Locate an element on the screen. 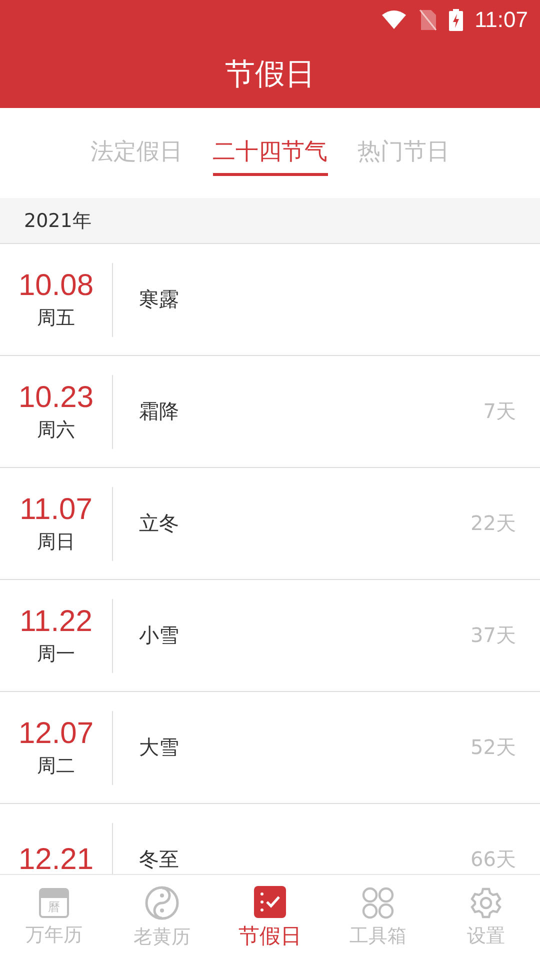 Image resolution: width=540 pixels, height=960 pixels. weekday-text: 周一 is located at coordinates (56, 654).